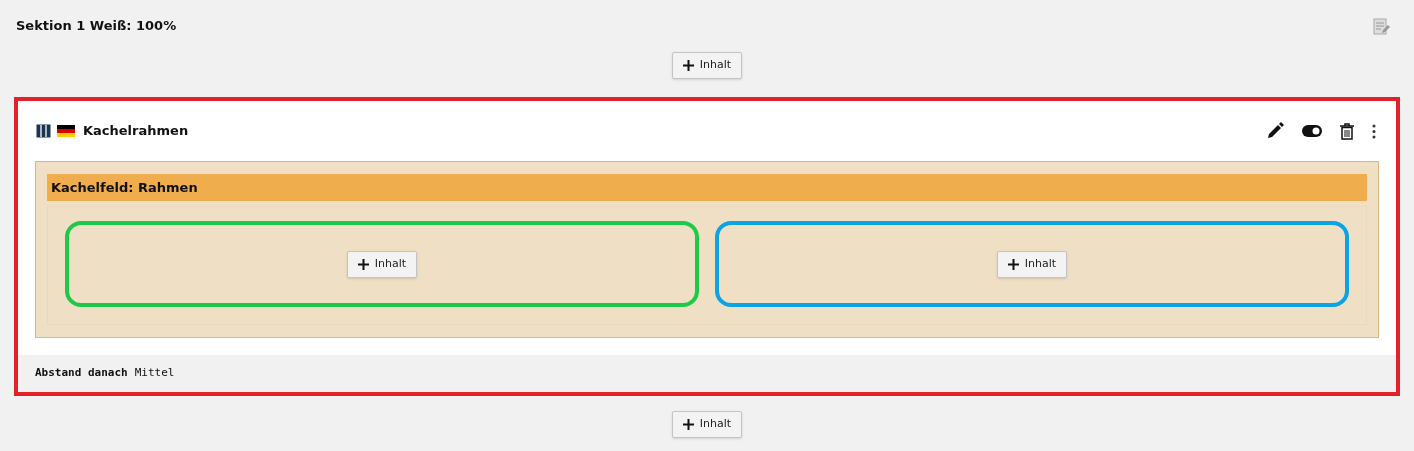  I want to click on trash-icon, so click(1347, 131).